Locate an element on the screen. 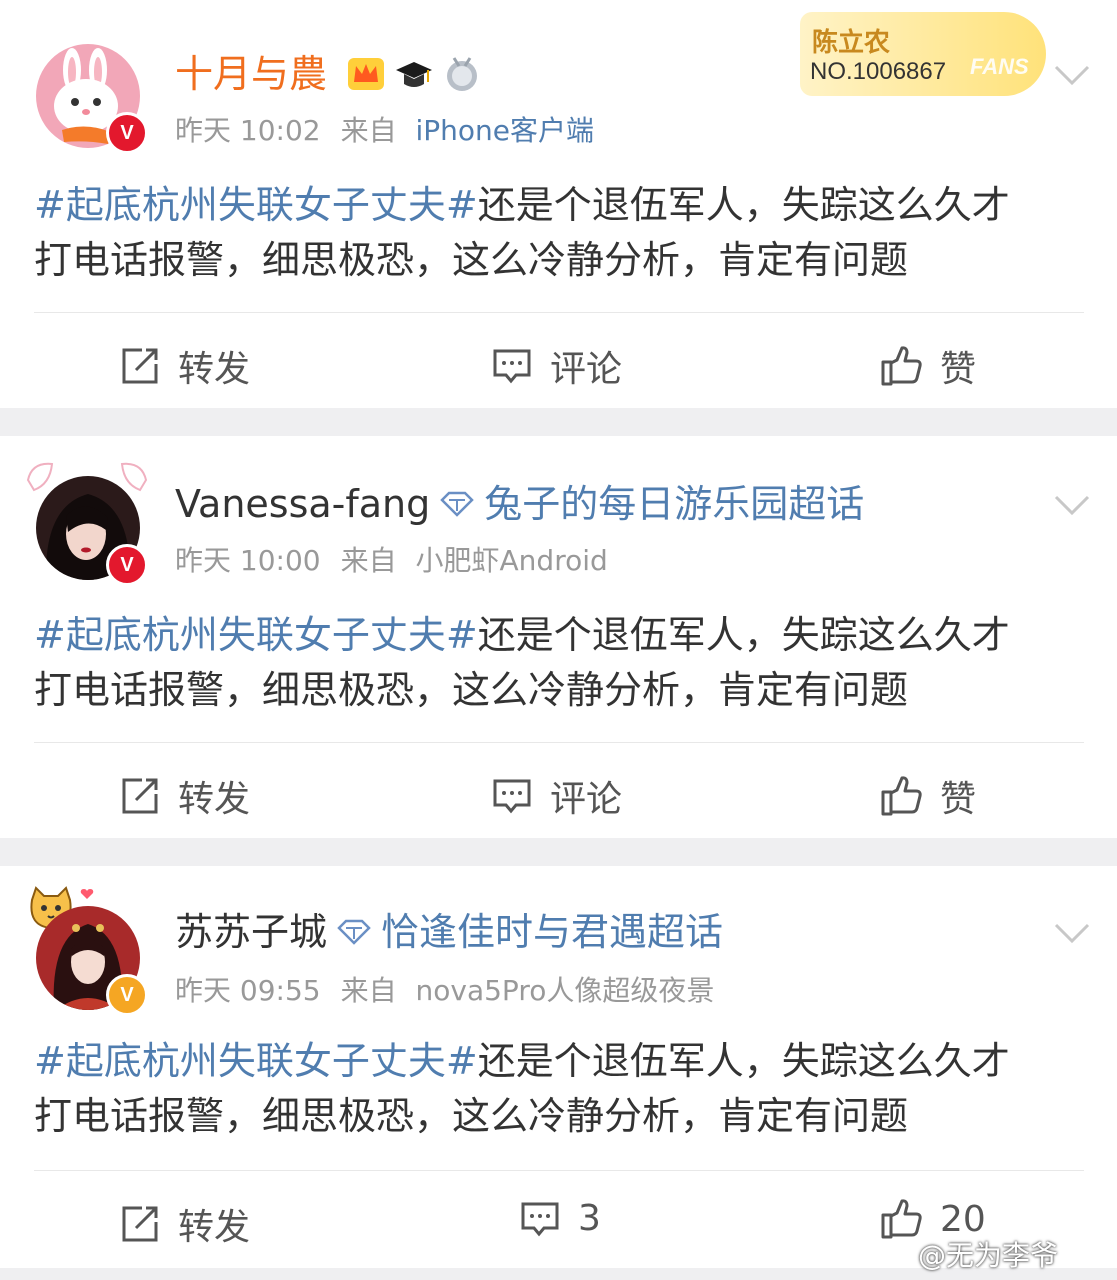  graduation-cap-icon is located at coordinates (414, 74).